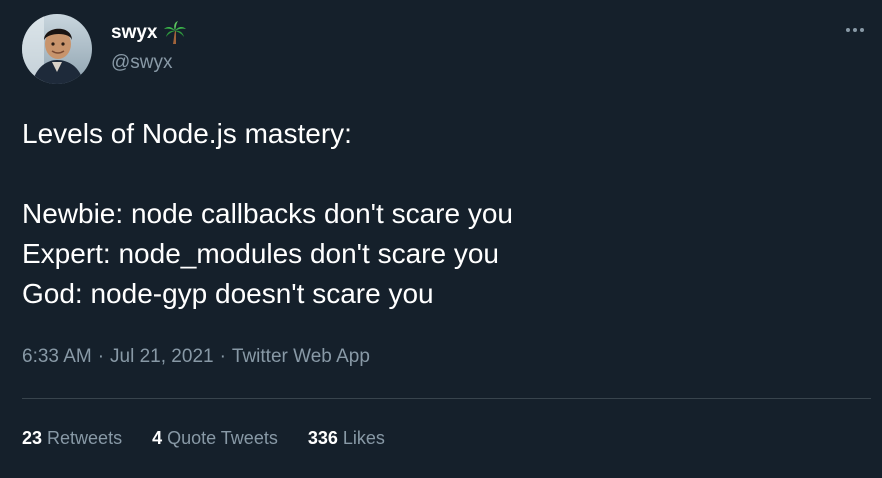  I want to click on retweets-count: 23, so click(32, 438).